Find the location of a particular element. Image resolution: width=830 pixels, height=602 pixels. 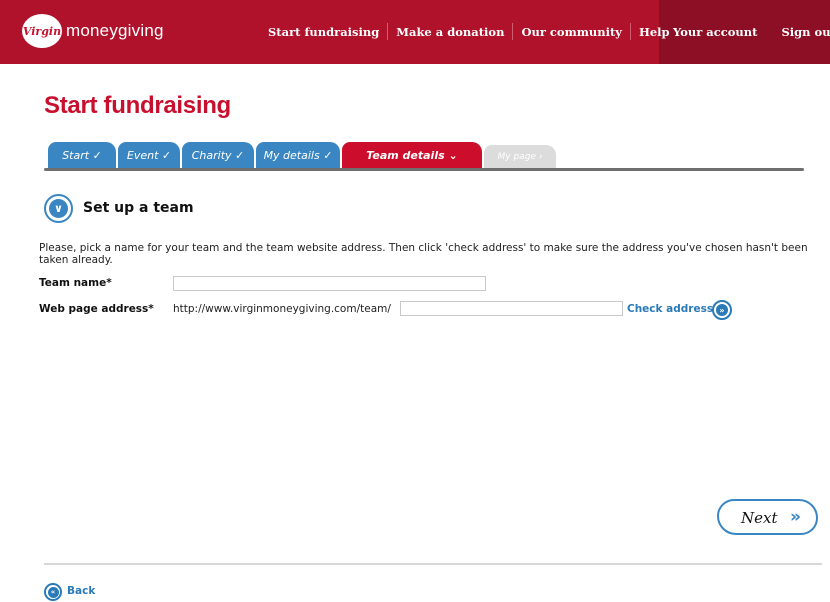

check-address-arrow-icon: » is located at coordinates (722, 310).